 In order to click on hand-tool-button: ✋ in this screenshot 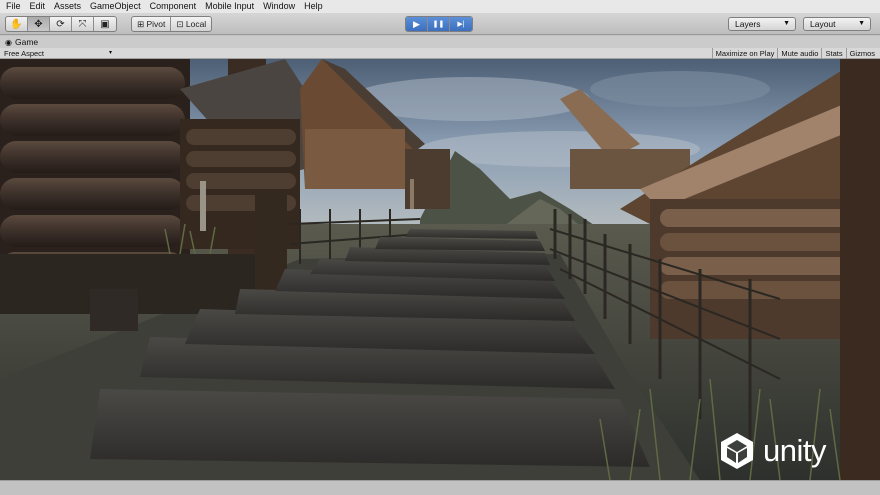, I will do `click(17, 24)`.